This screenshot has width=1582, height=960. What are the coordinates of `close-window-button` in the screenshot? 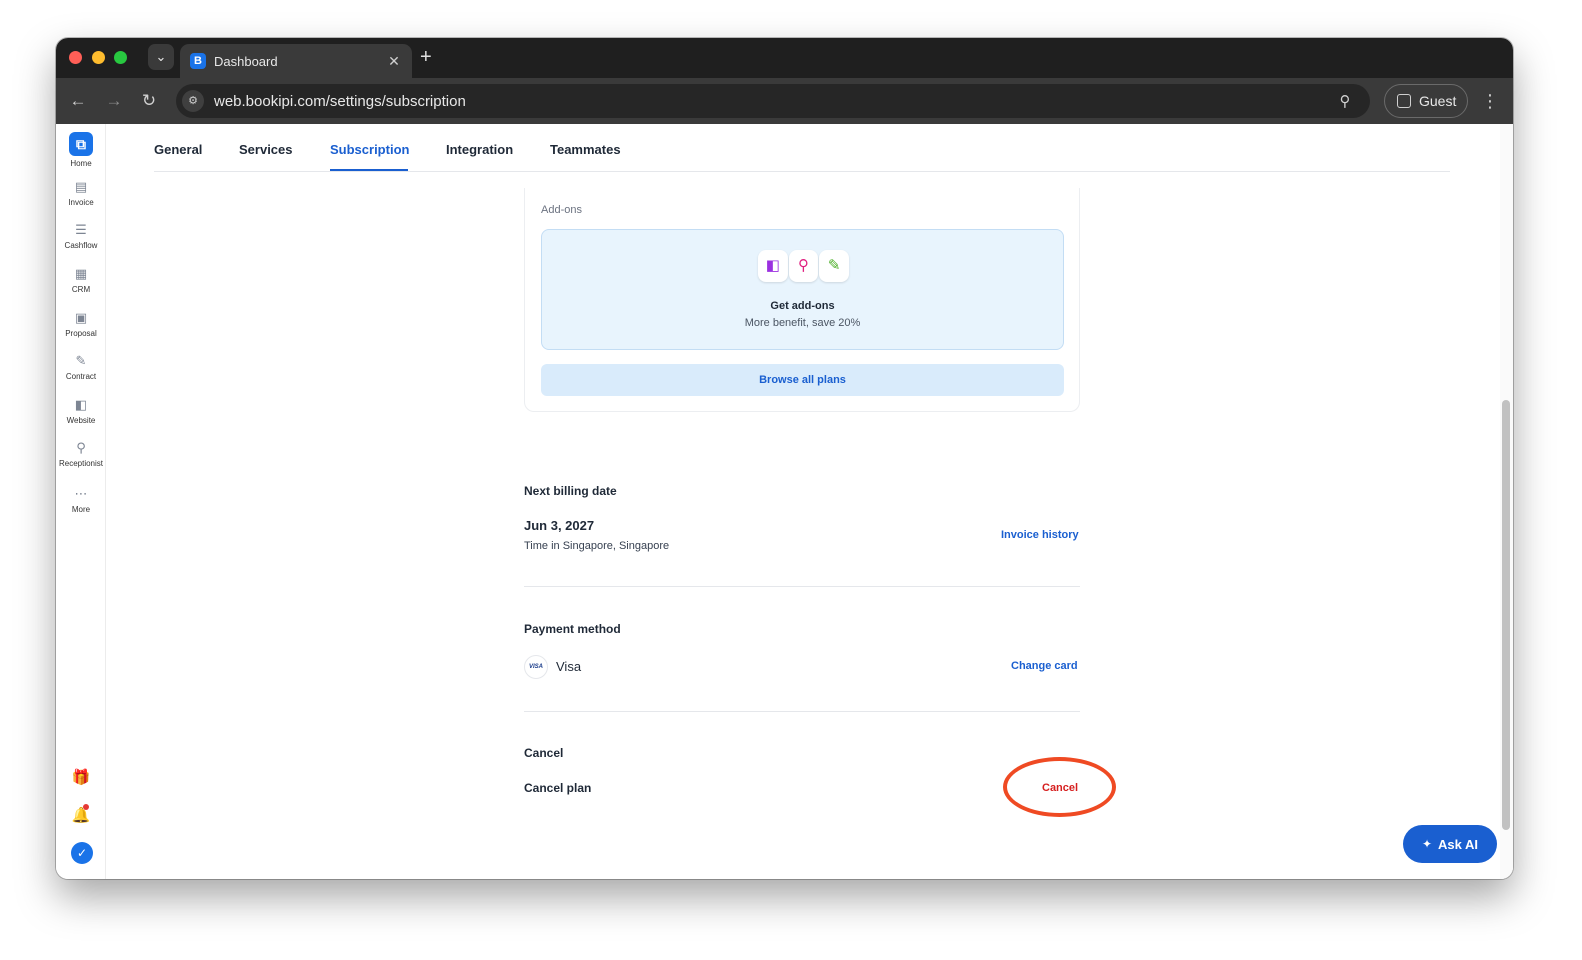 It's located at (75, 57).